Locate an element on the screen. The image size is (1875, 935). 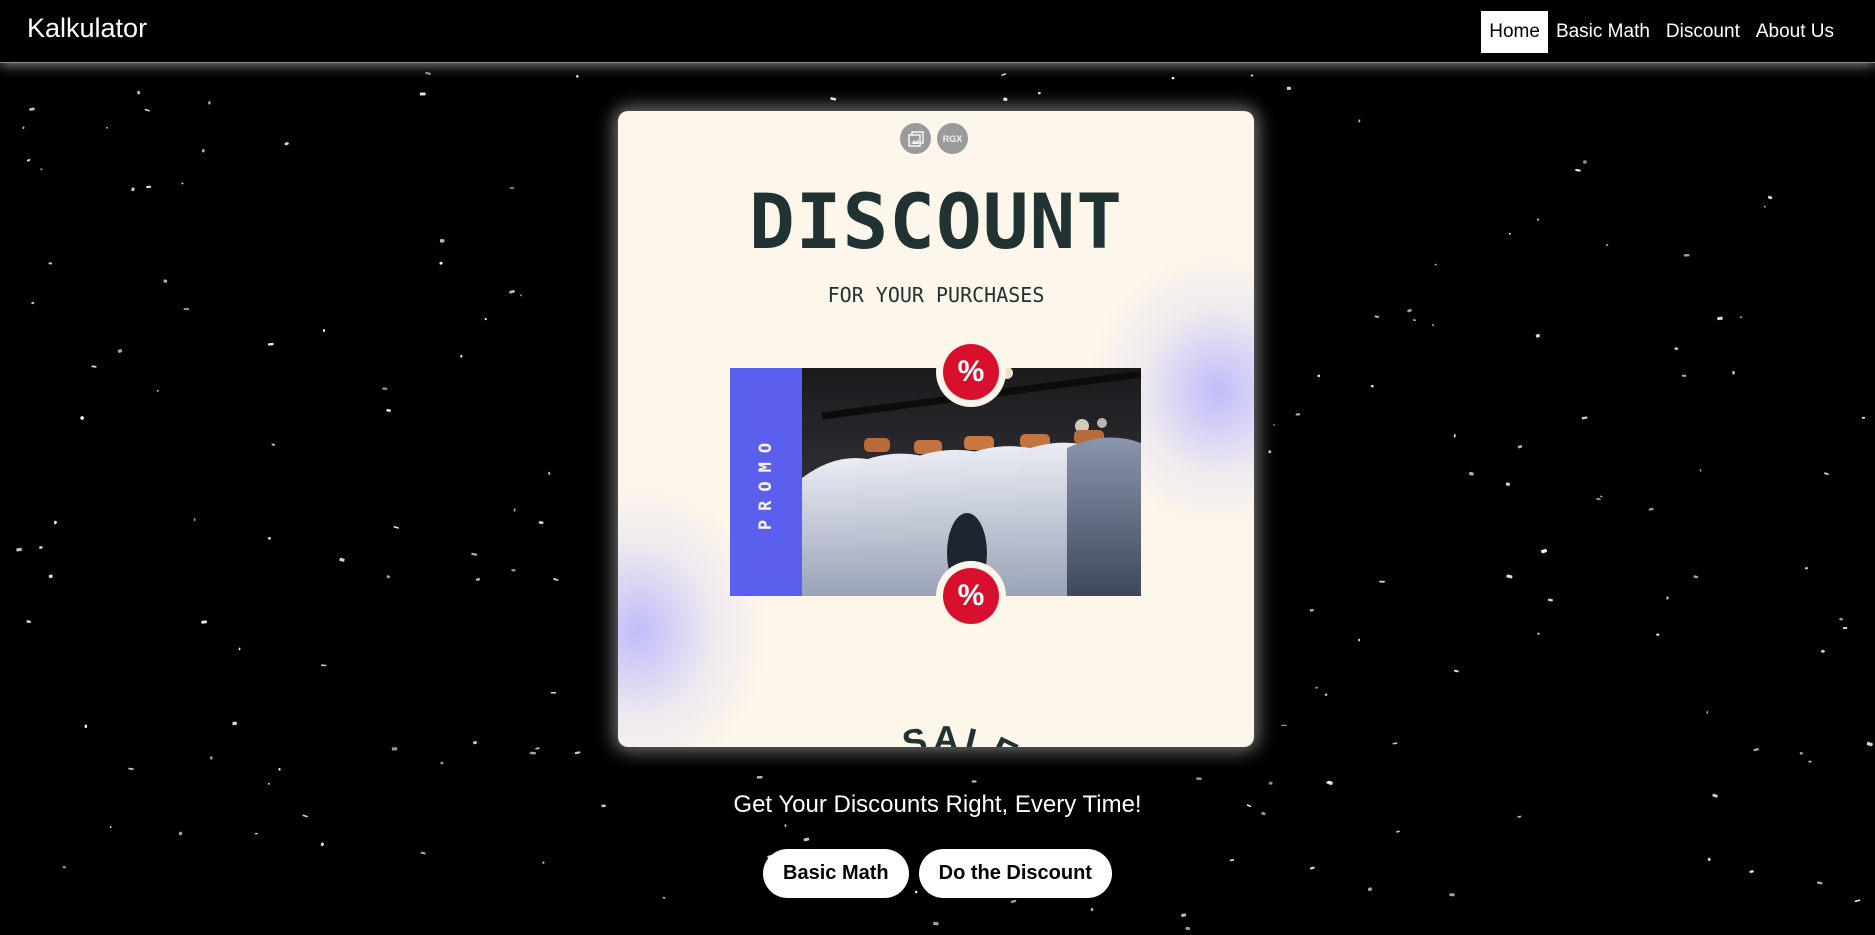
nav-about-us: About Us is located at coordinates (1795, 32).